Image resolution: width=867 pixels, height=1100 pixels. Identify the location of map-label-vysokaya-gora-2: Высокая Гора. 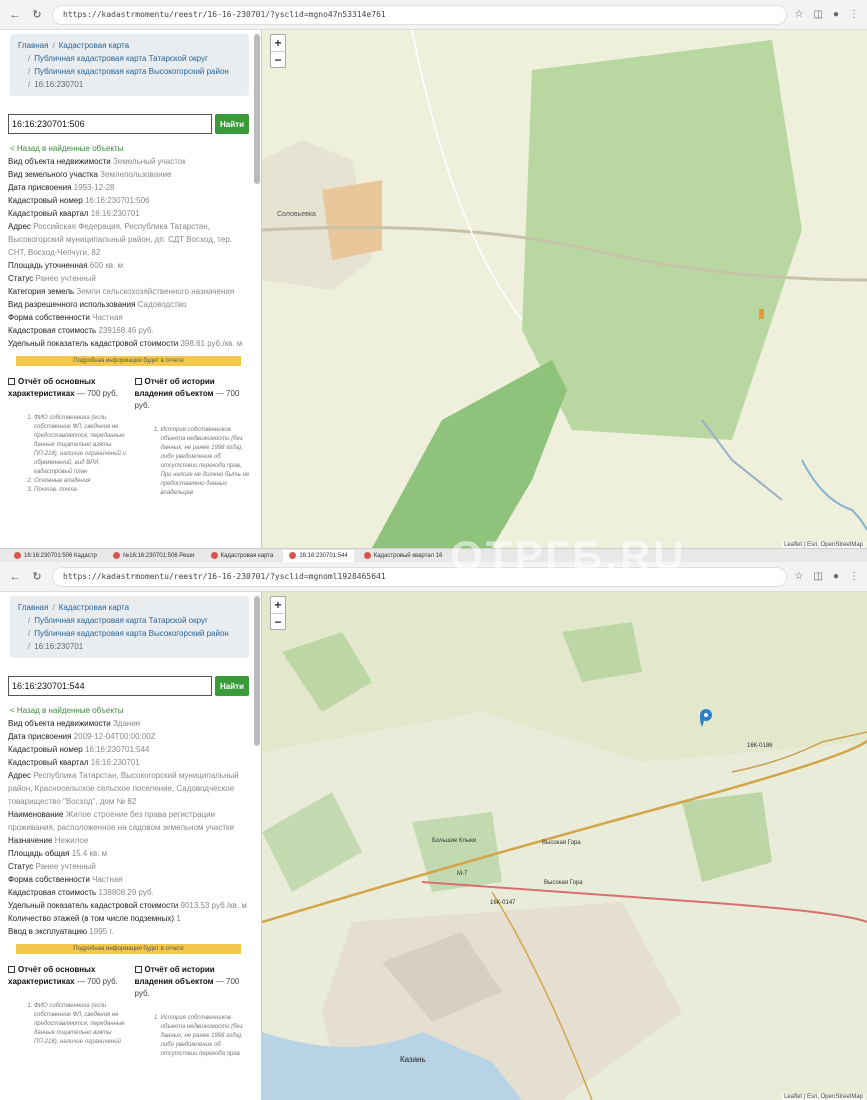
(563, 883).